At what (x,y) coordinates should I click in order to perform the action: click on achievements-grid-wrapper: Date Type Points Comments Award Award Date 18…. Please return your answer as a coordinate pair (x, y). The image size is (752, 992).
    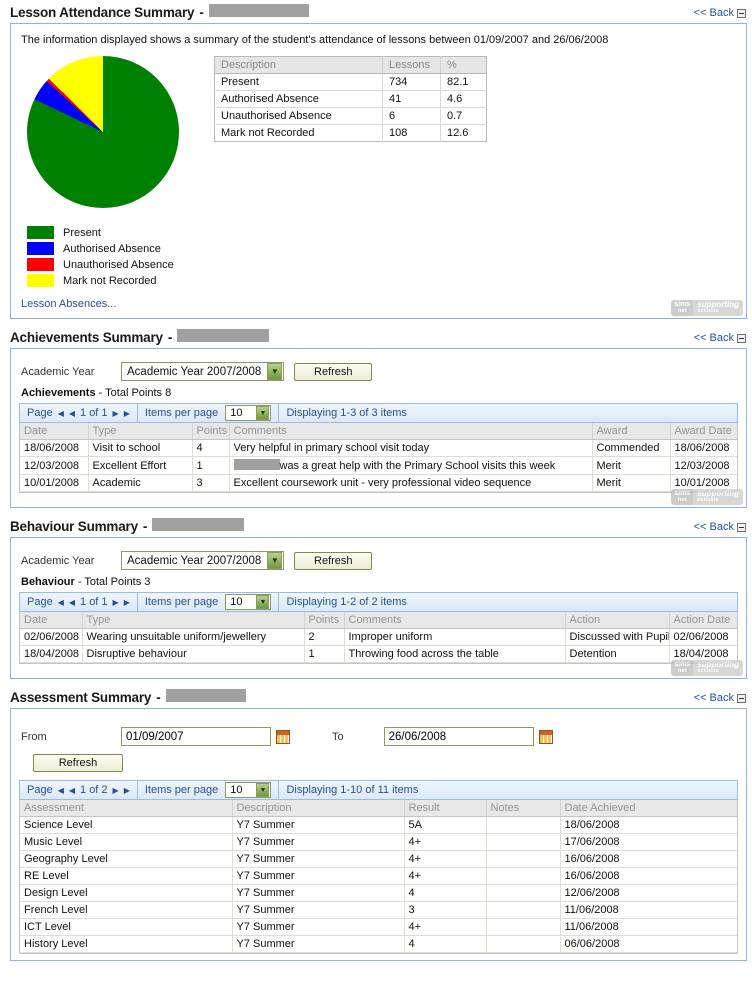
    Looking at the image, I should click on (378, 458).